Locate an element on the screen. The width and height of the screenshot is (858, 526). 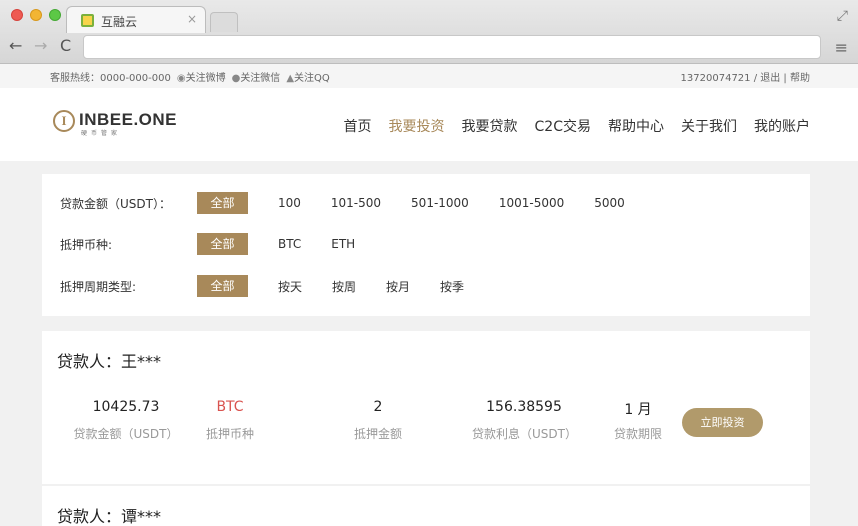
tab-title: 互融云 is located at coordinates (119, 22).